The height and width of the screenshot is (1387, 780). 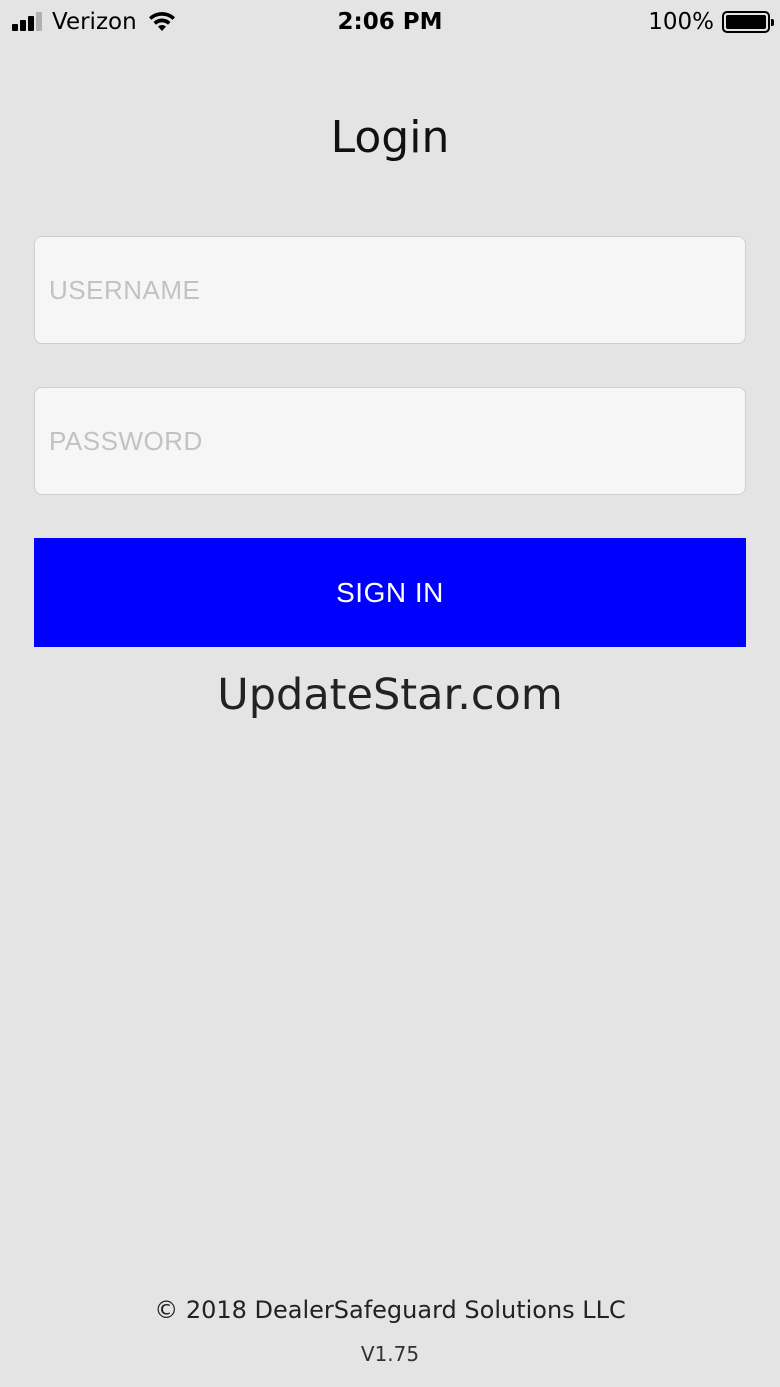 I want to click on footer-copyright: © 2018 DealerSafeguard Solutions LLC, so click(x=390, y=1310).